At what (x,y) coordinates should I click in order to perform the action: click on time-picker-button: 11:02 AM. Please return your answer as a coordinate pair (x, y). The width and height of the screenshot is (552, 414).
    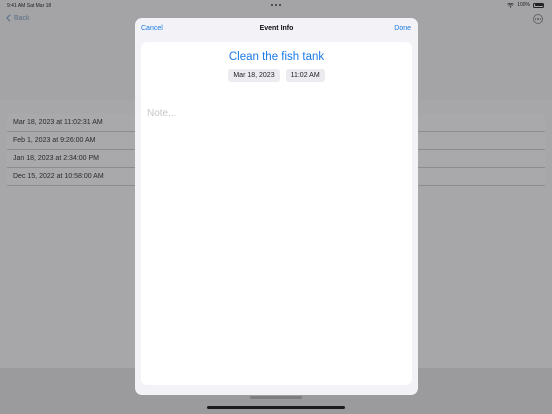
    Looking at the image, I should click on (305, 75).